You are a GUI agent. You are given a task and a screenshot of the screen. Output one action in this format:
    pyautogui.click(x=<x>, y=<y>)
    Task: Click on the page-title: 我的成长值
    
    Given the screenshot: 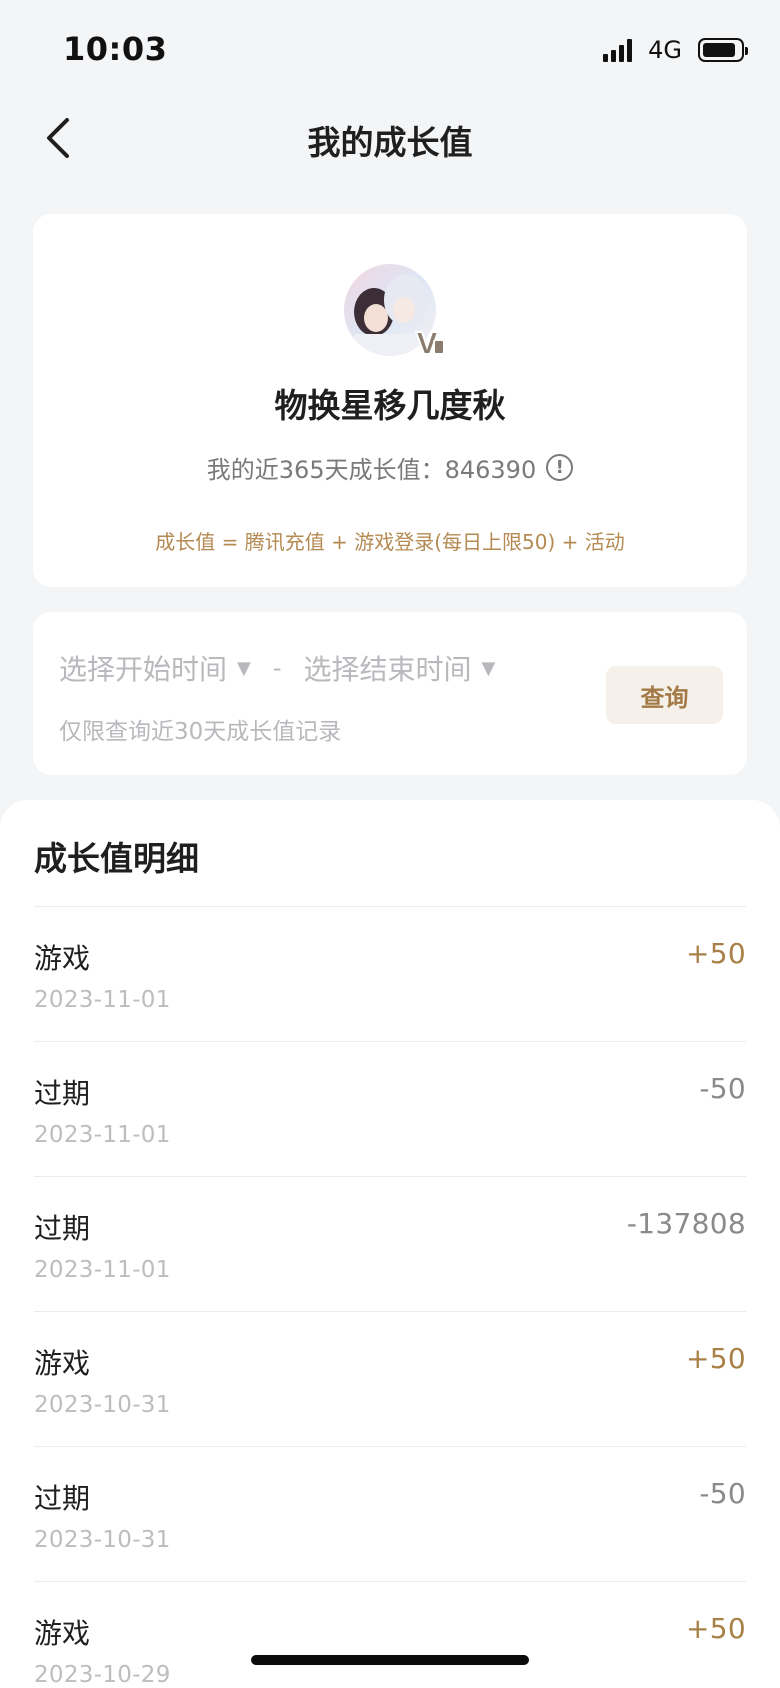 What is the action you would take?
    pyautogui.click(x=390, y=142)
    